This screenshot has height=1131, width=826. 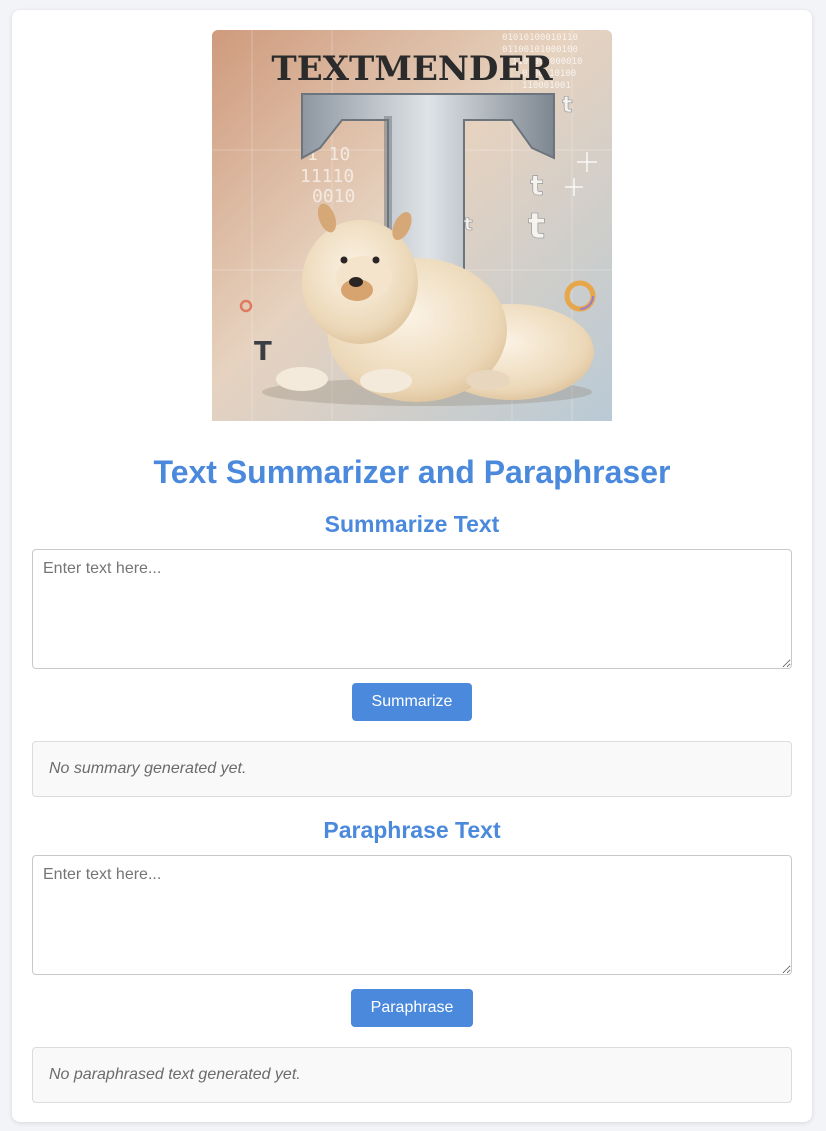 What do you see at coordinates (412, 472) in the screenshot?
I see `page-title: Text Summarizer and Paraphraser` at bounding box center [412, 472].